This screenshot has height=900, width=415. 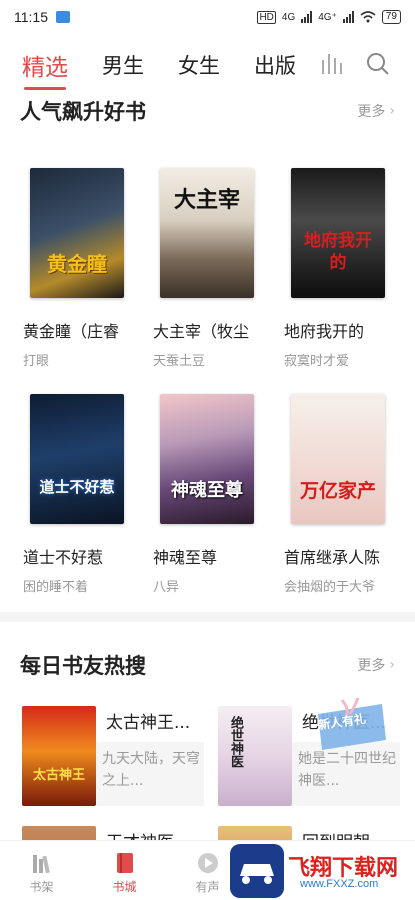 I want to click on book-author: 寂寞时才爱, so click(x=317, y=361).